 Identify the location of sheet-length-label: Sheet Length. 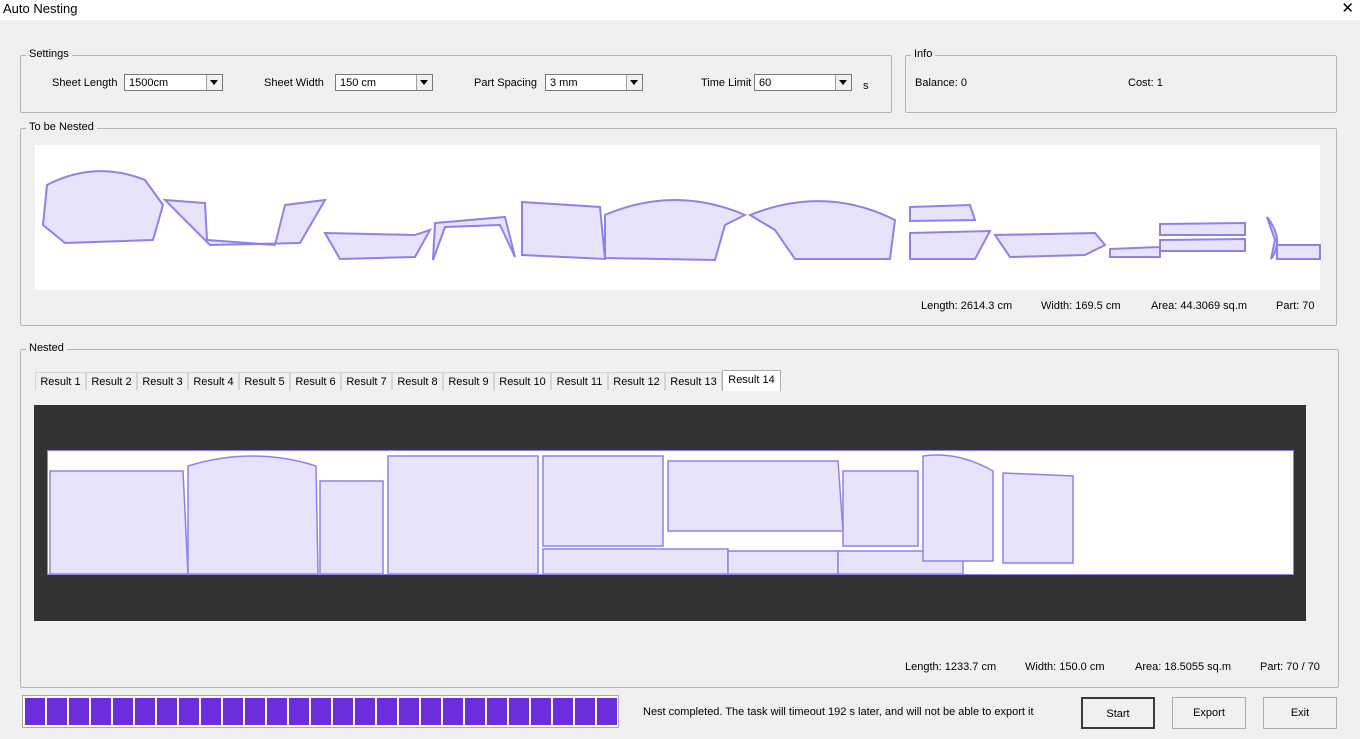
(85, 83).